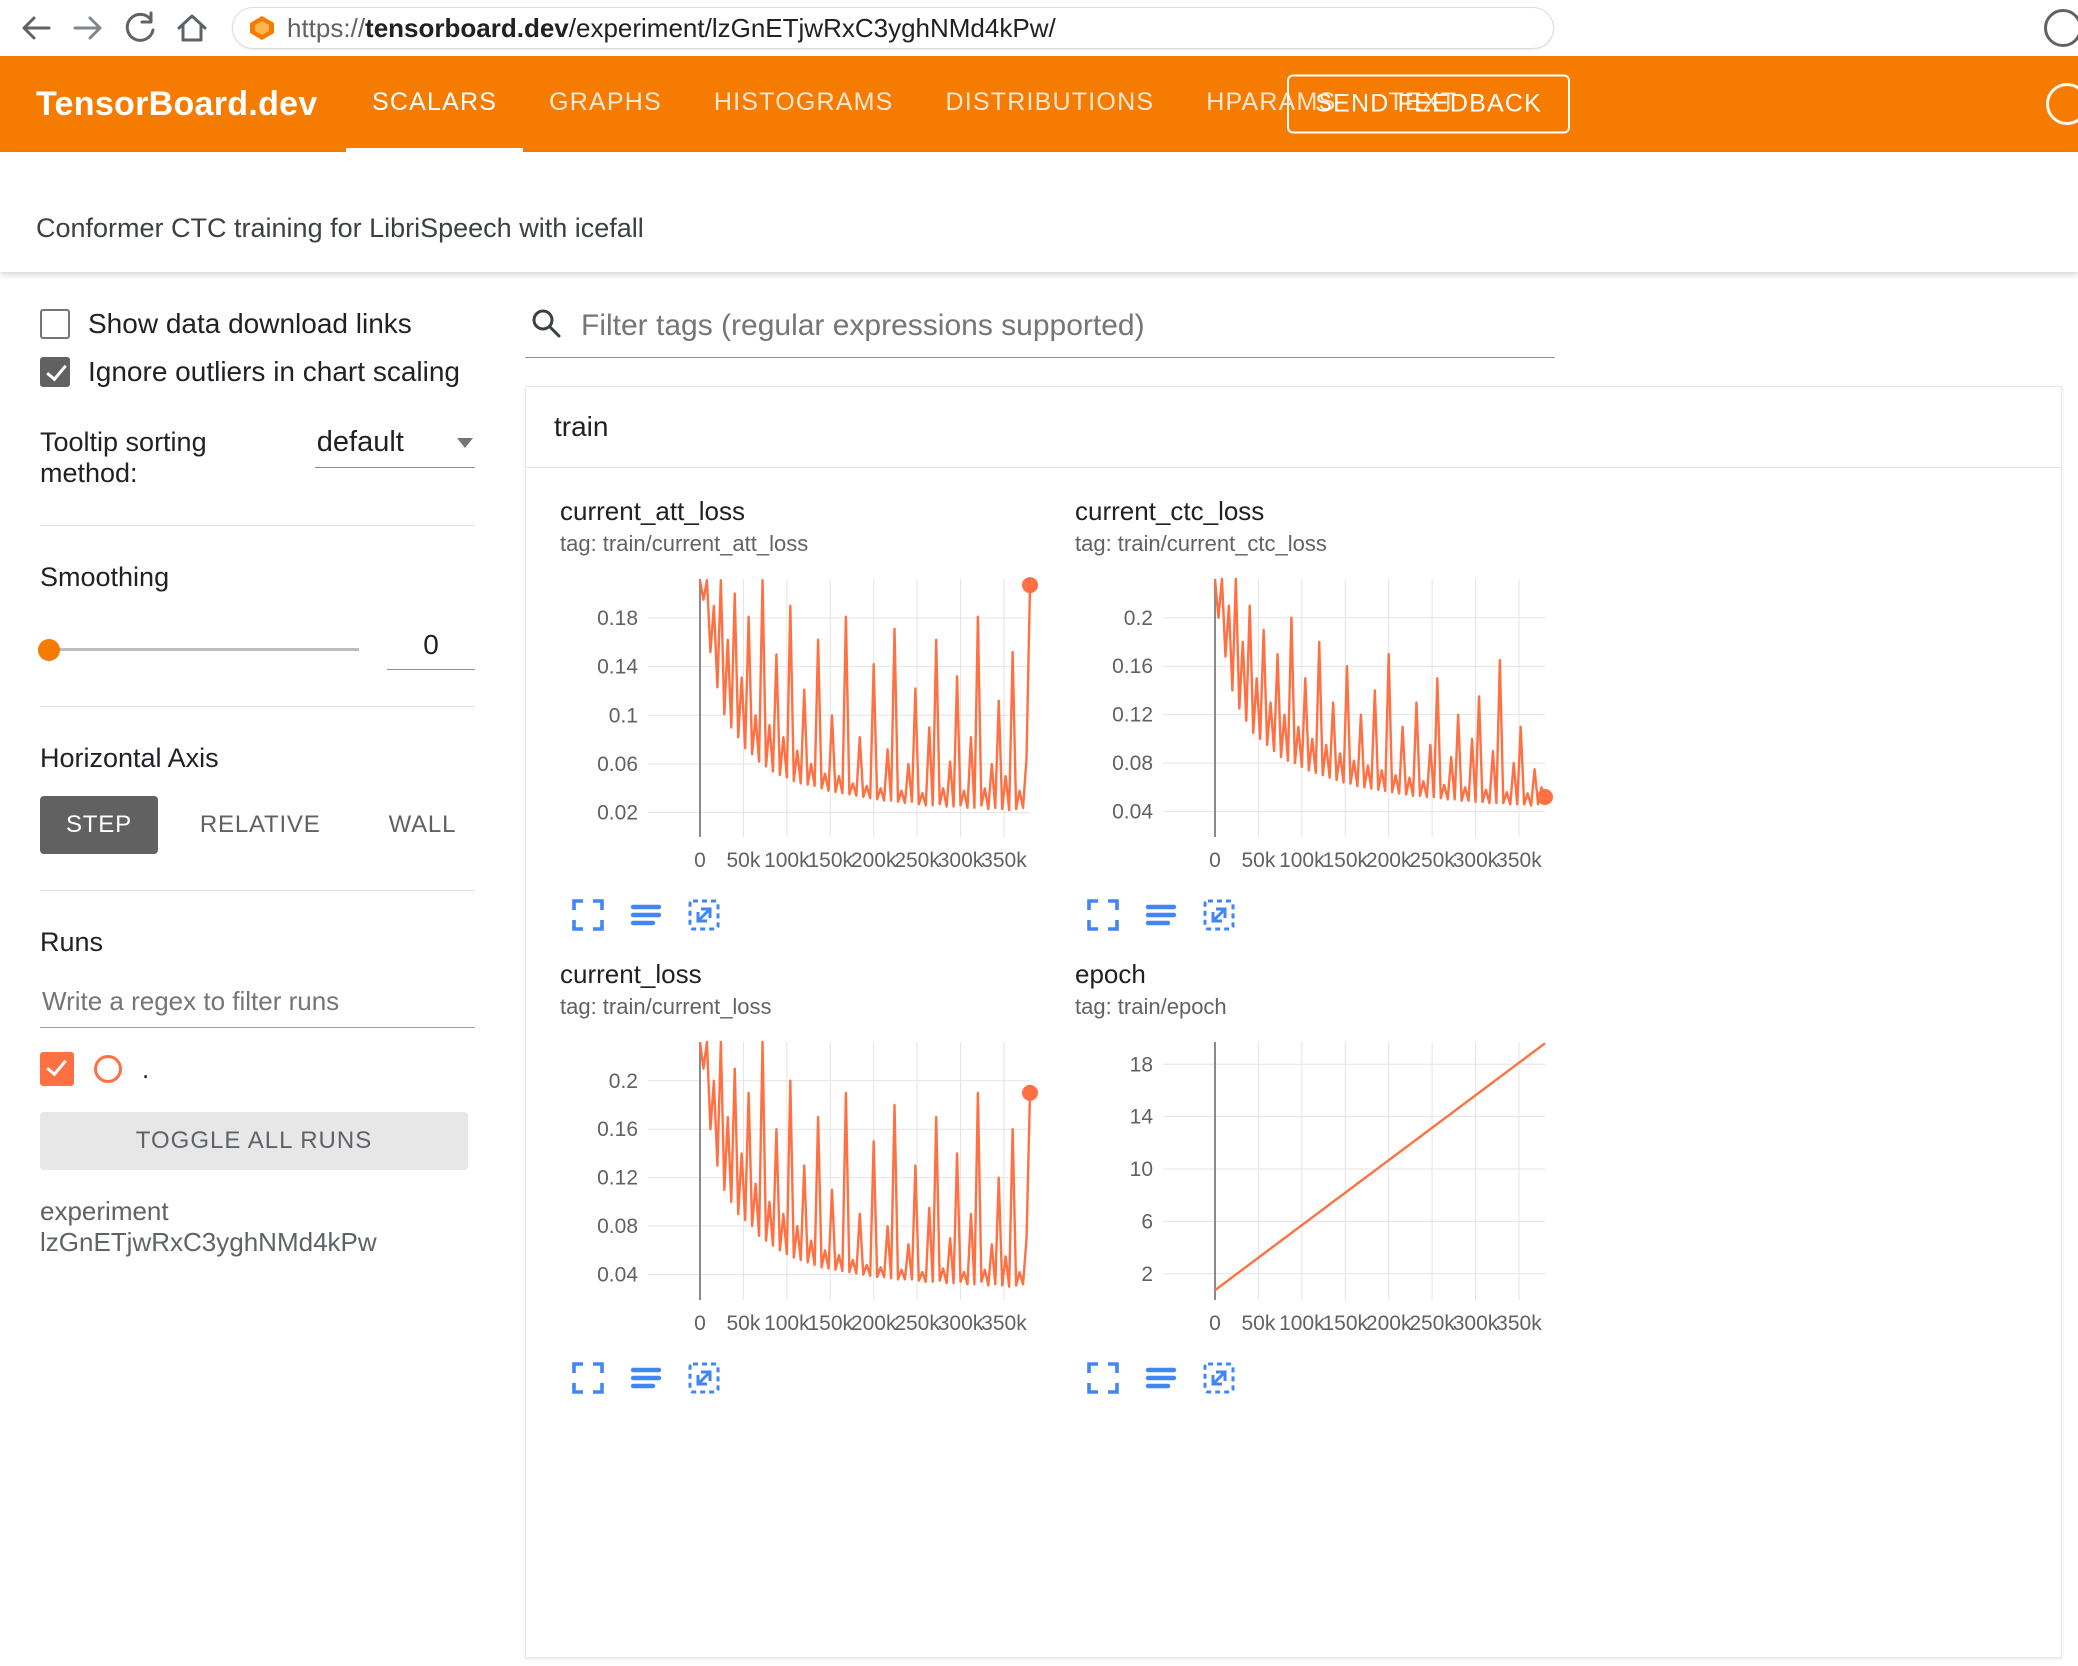 This screenshot has height=1666, width=2078. Describe the element at coordinates (177, 103) in the screenshot. I see `brand-title: TensorBoard.dev` at that location.